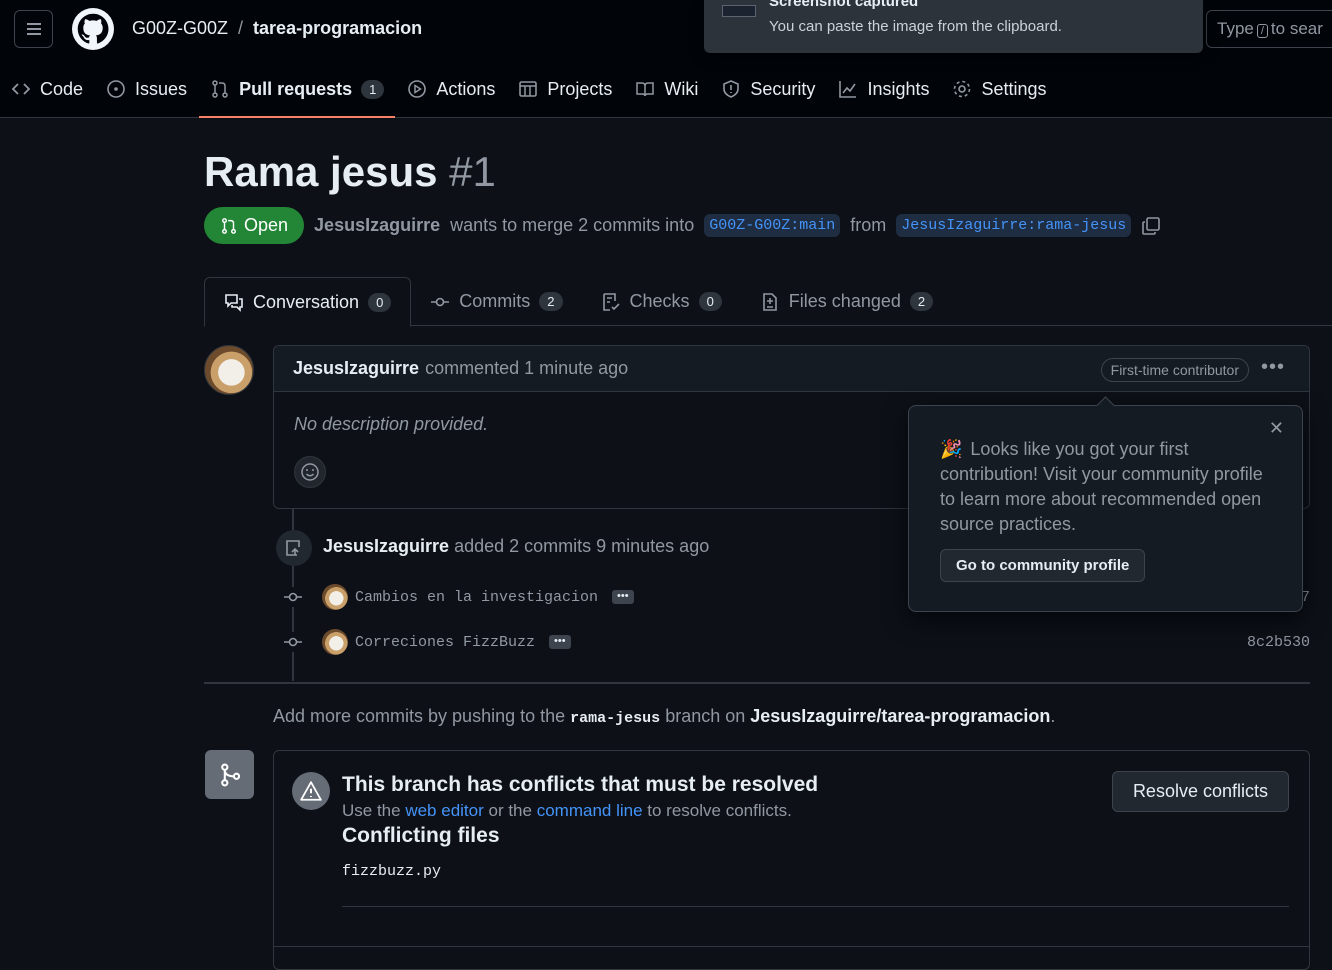  What do you see at coordinates (93, 29) in the screenshot?
I see `github-logo-icon` at bounding box center [93, 29].